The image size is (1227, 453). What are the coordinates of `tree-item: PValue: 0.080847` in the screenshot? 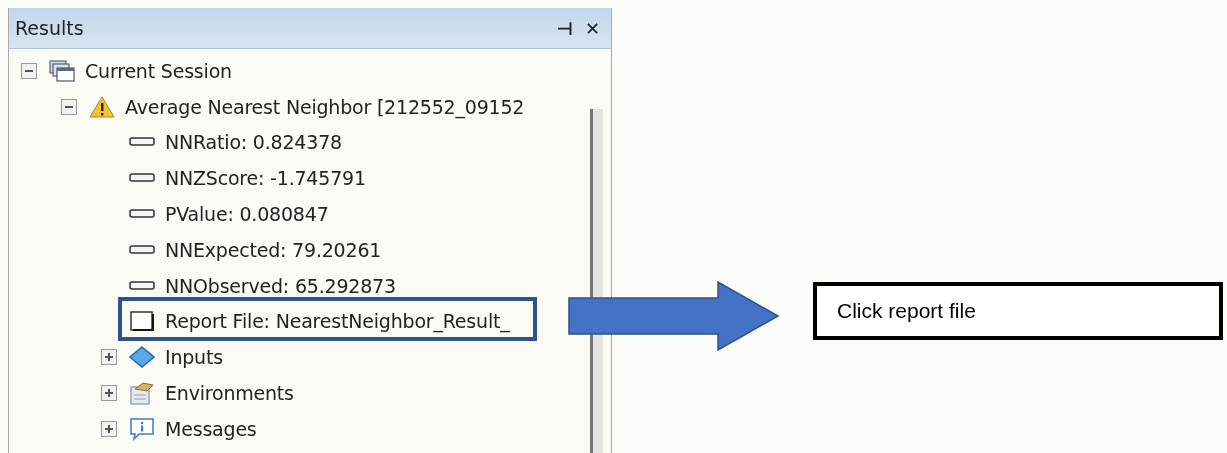 It's located at (247, 214).